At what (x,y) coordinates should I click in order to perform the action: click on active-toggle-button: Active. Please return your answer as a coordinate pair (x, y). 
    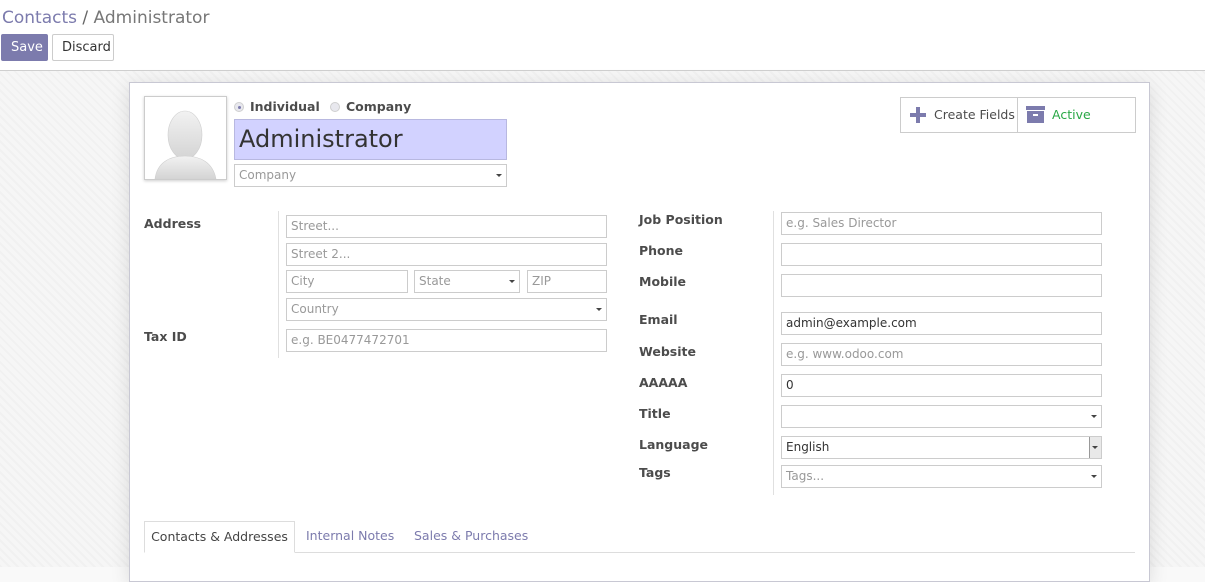
    Looking at the image, I should click on (1076, 115).